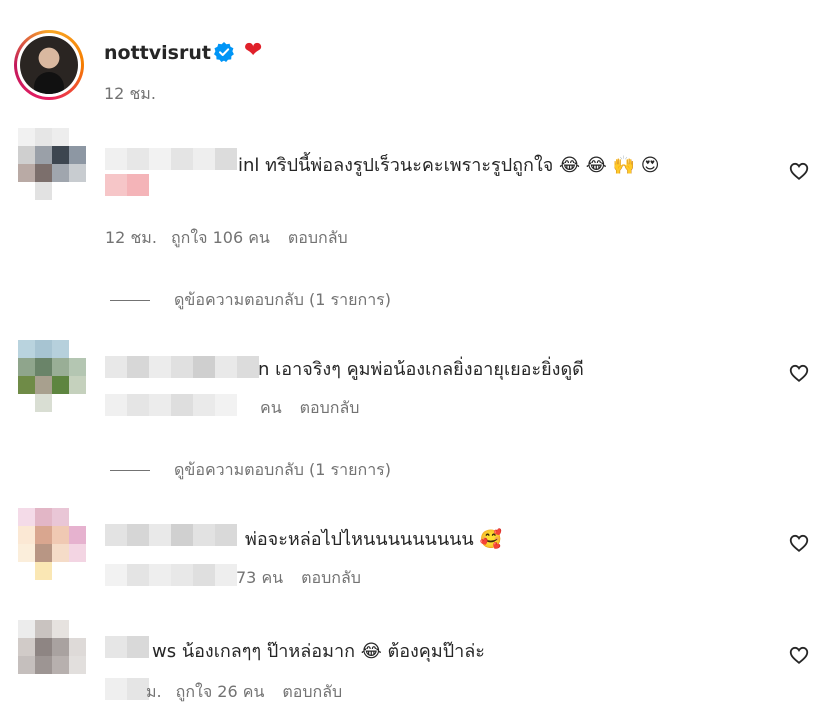  I want to click on comment-time: ม., so click(154, 691).